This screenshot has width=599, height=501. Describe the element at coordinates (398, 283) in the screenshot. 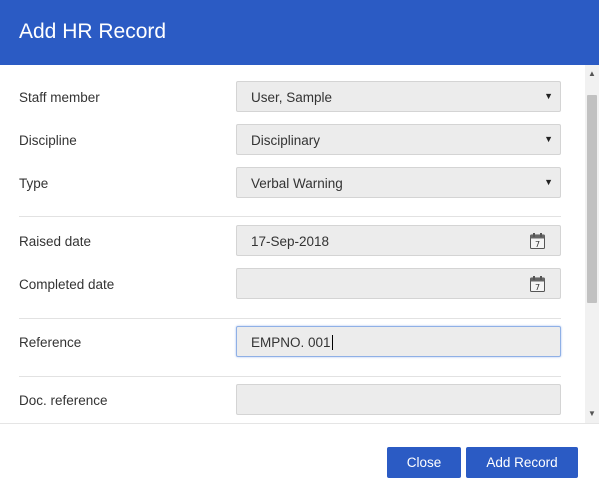

I see `completed-date-field: 7` at that location.